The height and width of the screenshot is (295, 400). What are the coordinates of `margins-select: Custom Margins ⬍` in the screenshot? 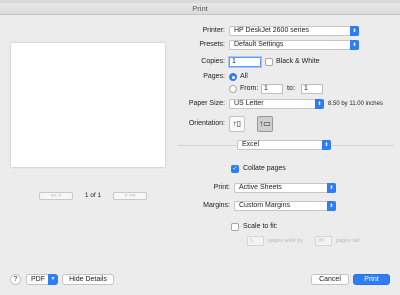 It's located at (285, 206).